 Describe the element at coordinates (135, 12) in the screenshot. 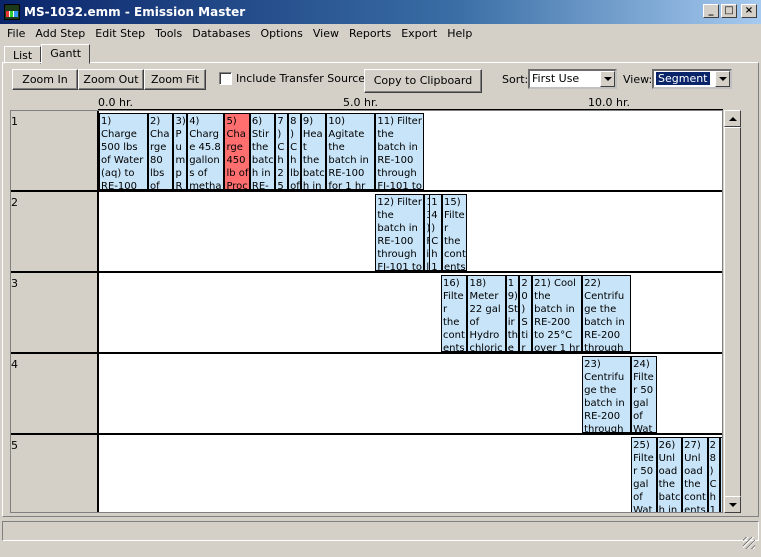

I see `window-title: MS-1032.emm - Emission Master` at that location.